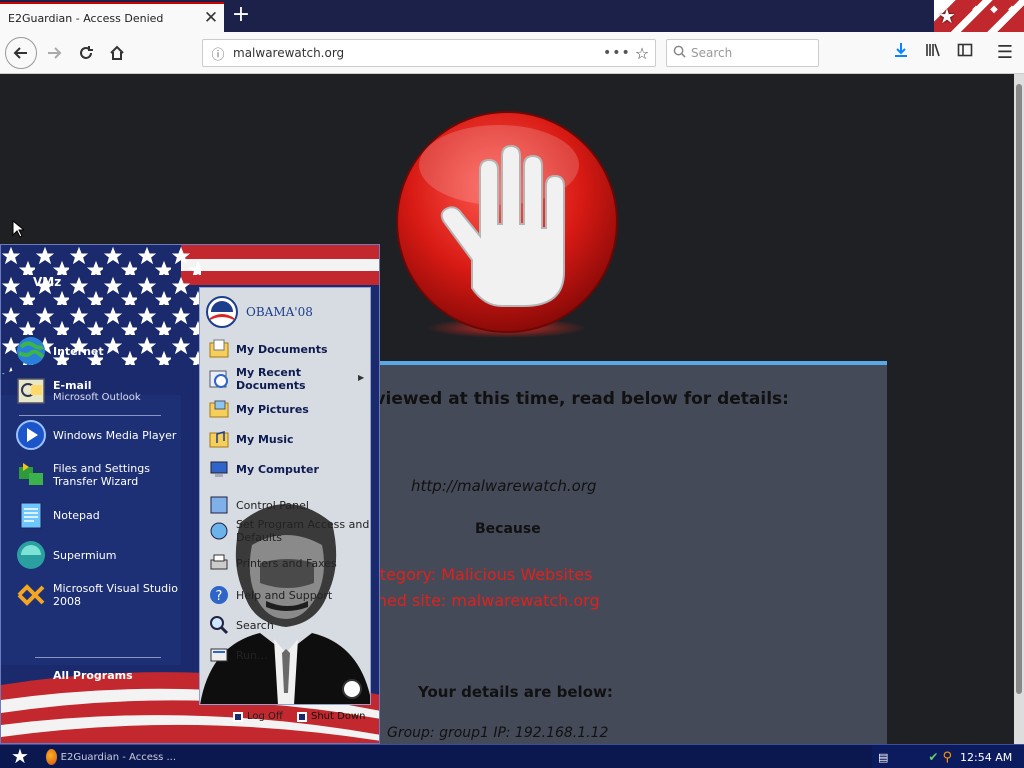 This screenshot has height=768, width=1024. Describe the element at coordinates (512, 756) in the screenshot. I see `taskbar: ★ E2Guardian - Access ... ▤ ✔ ⚲ 12:54 AM` at that location.